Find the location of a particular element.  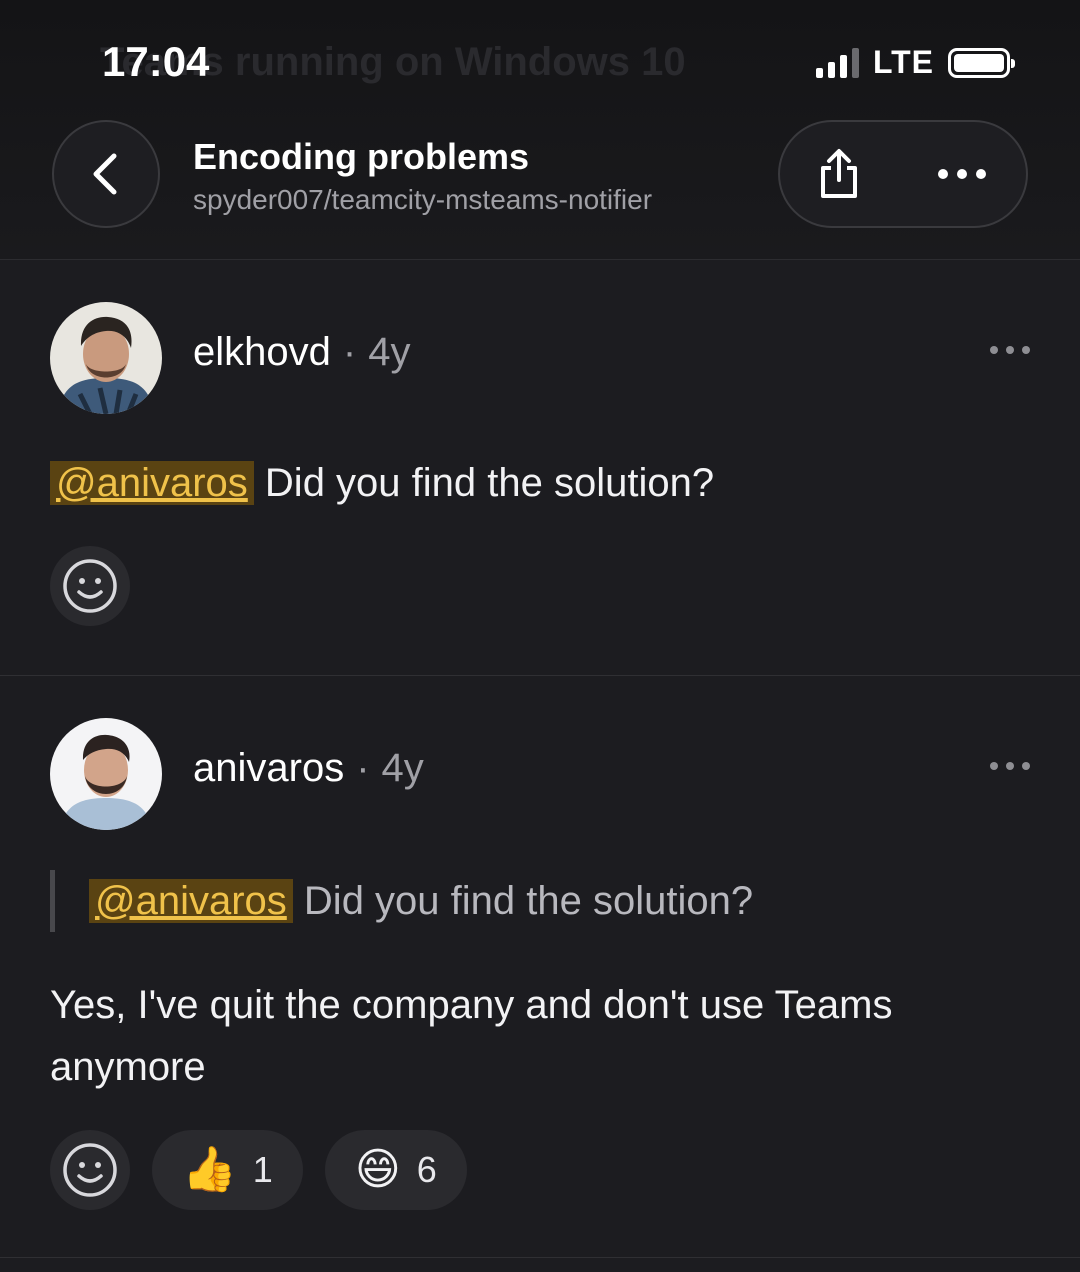

more-button is located at coordinates (962, 174).